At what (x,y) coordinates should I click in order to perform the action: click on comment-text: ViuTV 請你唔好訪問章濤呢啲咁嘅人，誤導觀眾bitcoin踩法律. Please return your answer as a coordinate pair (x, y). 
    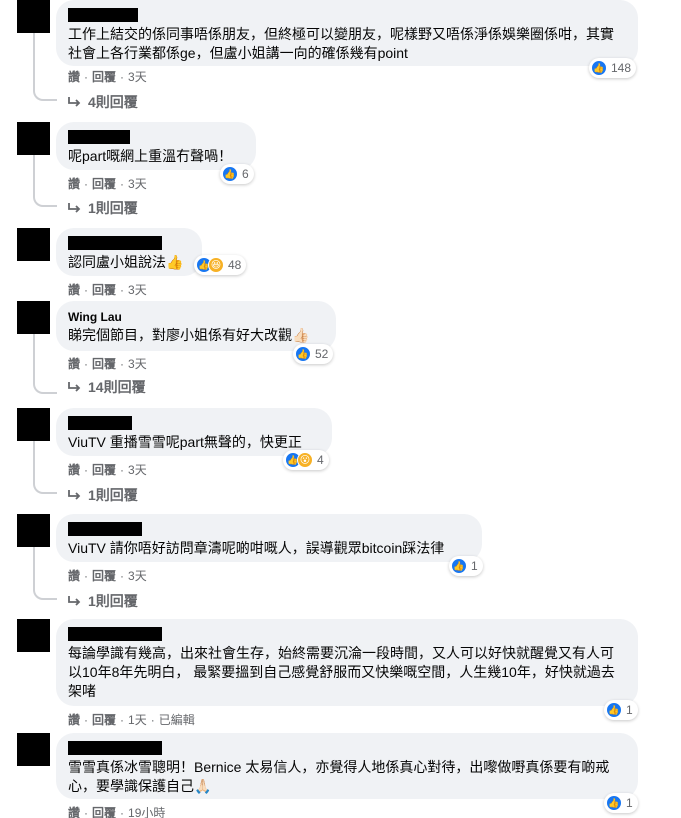
    Looking at the image, I should click on (256, 548).